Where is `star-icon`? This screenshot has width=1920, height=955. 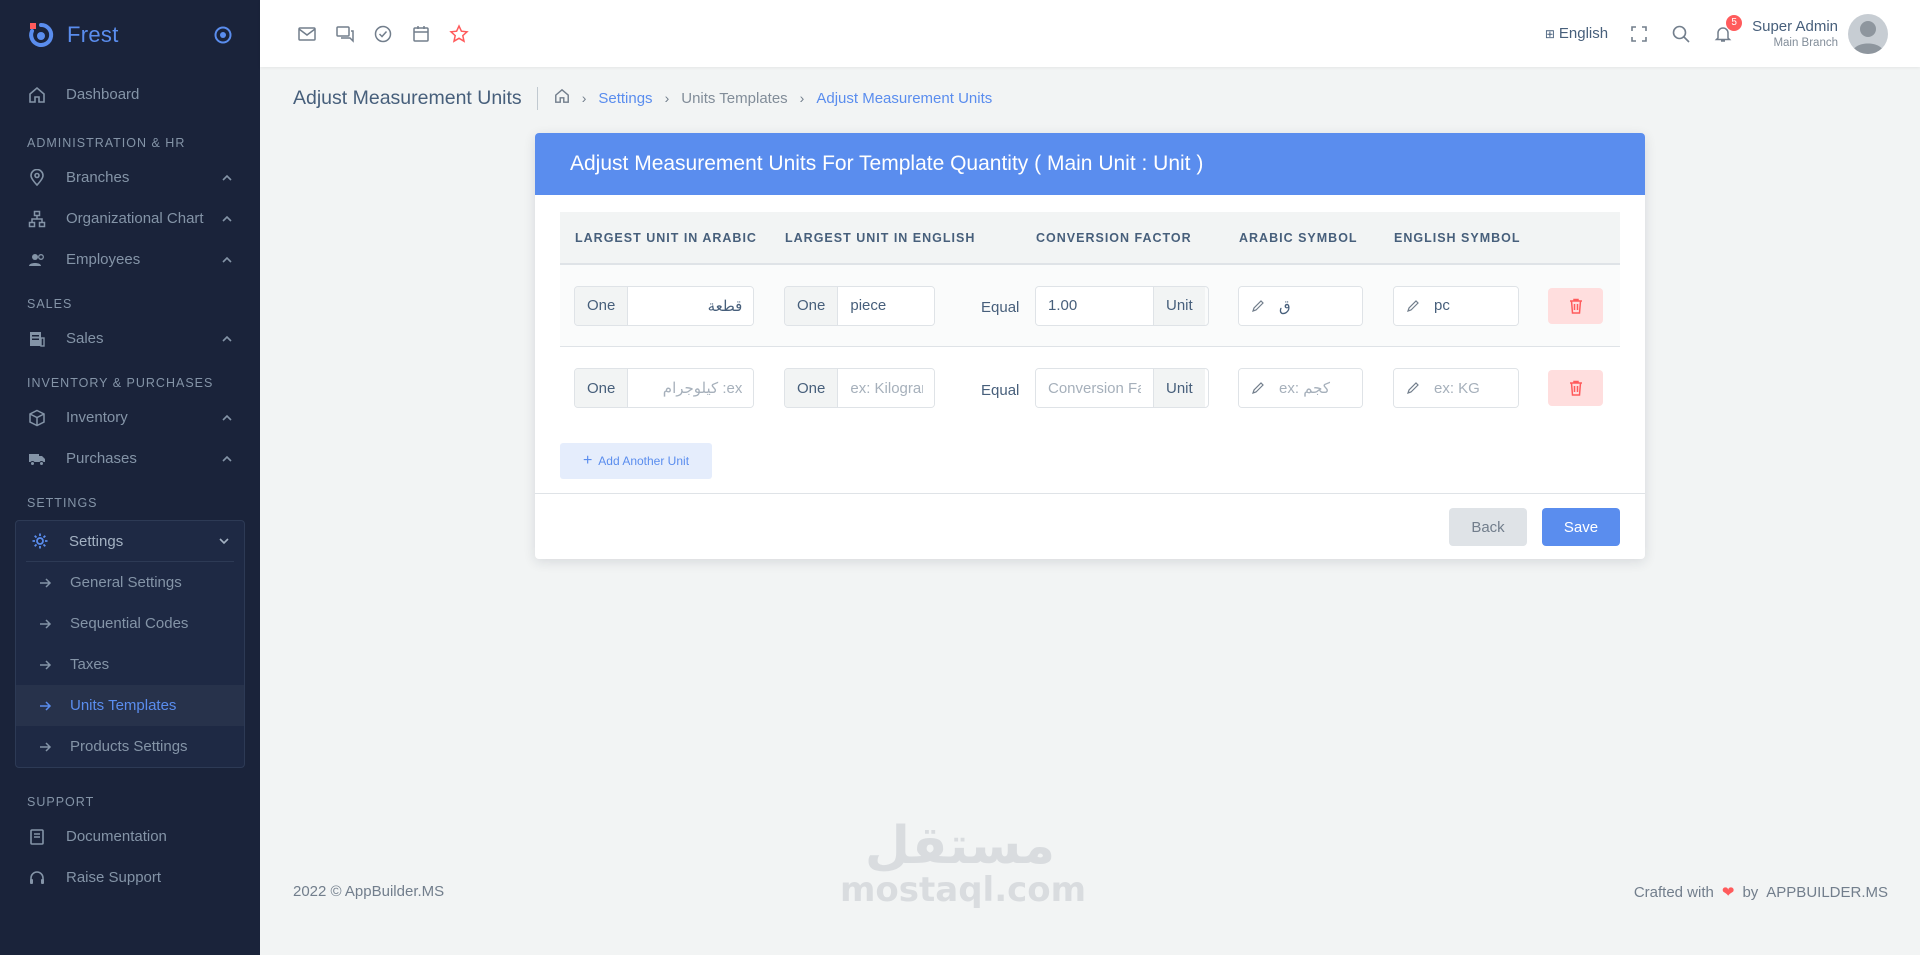
star-icon is located at coordinates (459, 34).